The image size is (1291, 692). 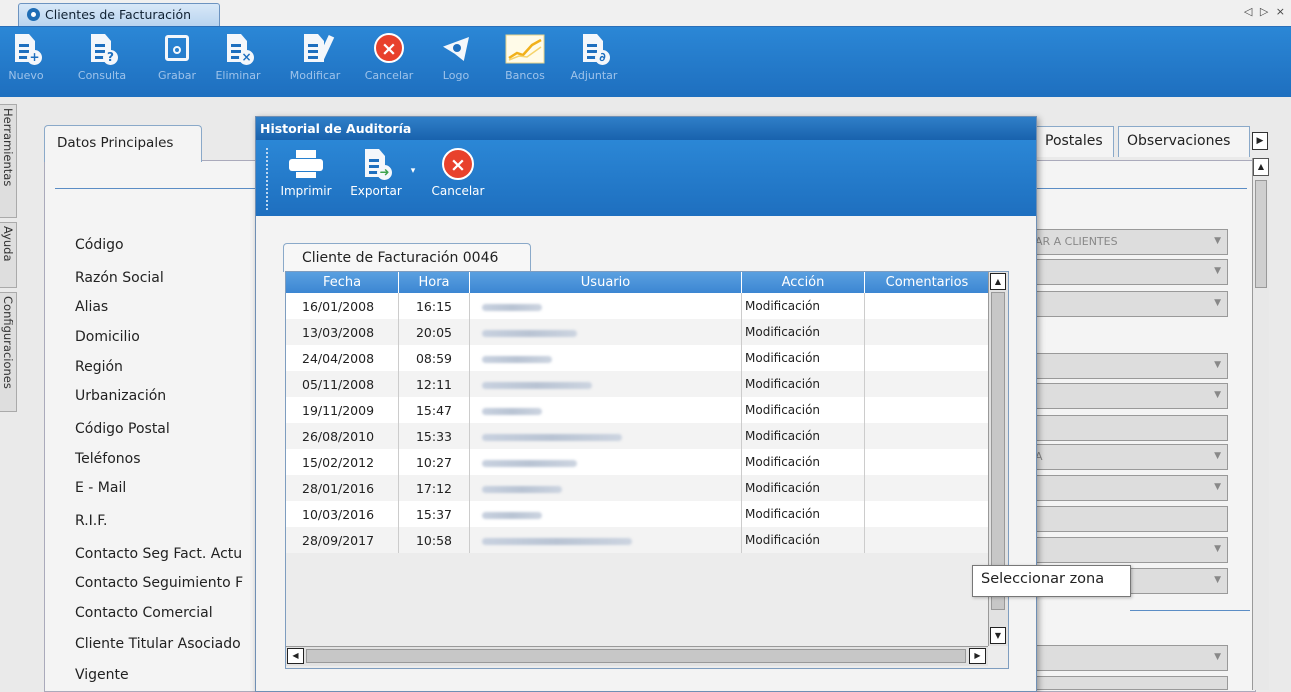 I want to click on side-tab-configuraciones: Configuraciones, so click(x=8, y=352).